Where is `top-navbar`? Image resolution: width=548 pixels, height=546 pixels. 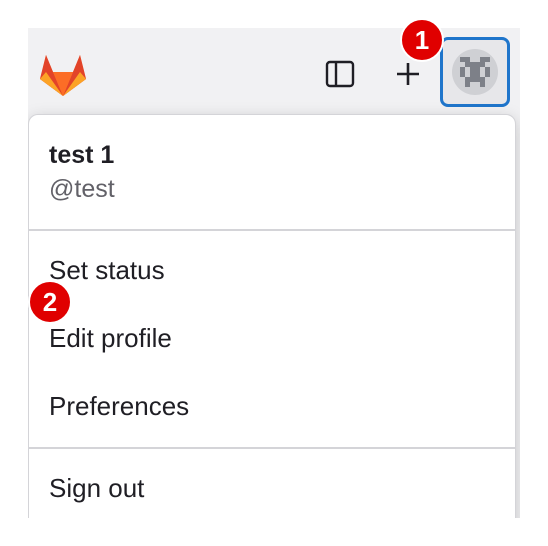 top-navbar is located at coordinates (274, 73).